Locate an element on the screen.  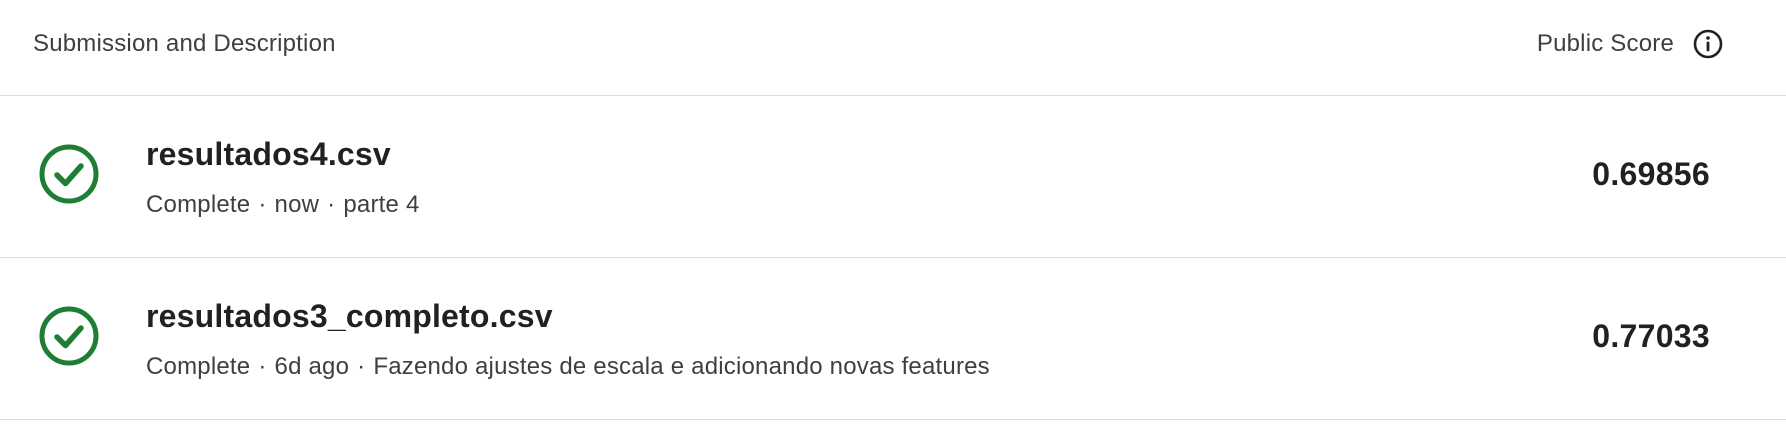
submission-description-column-header: Submission and Description is located at coordinates (184, 43).